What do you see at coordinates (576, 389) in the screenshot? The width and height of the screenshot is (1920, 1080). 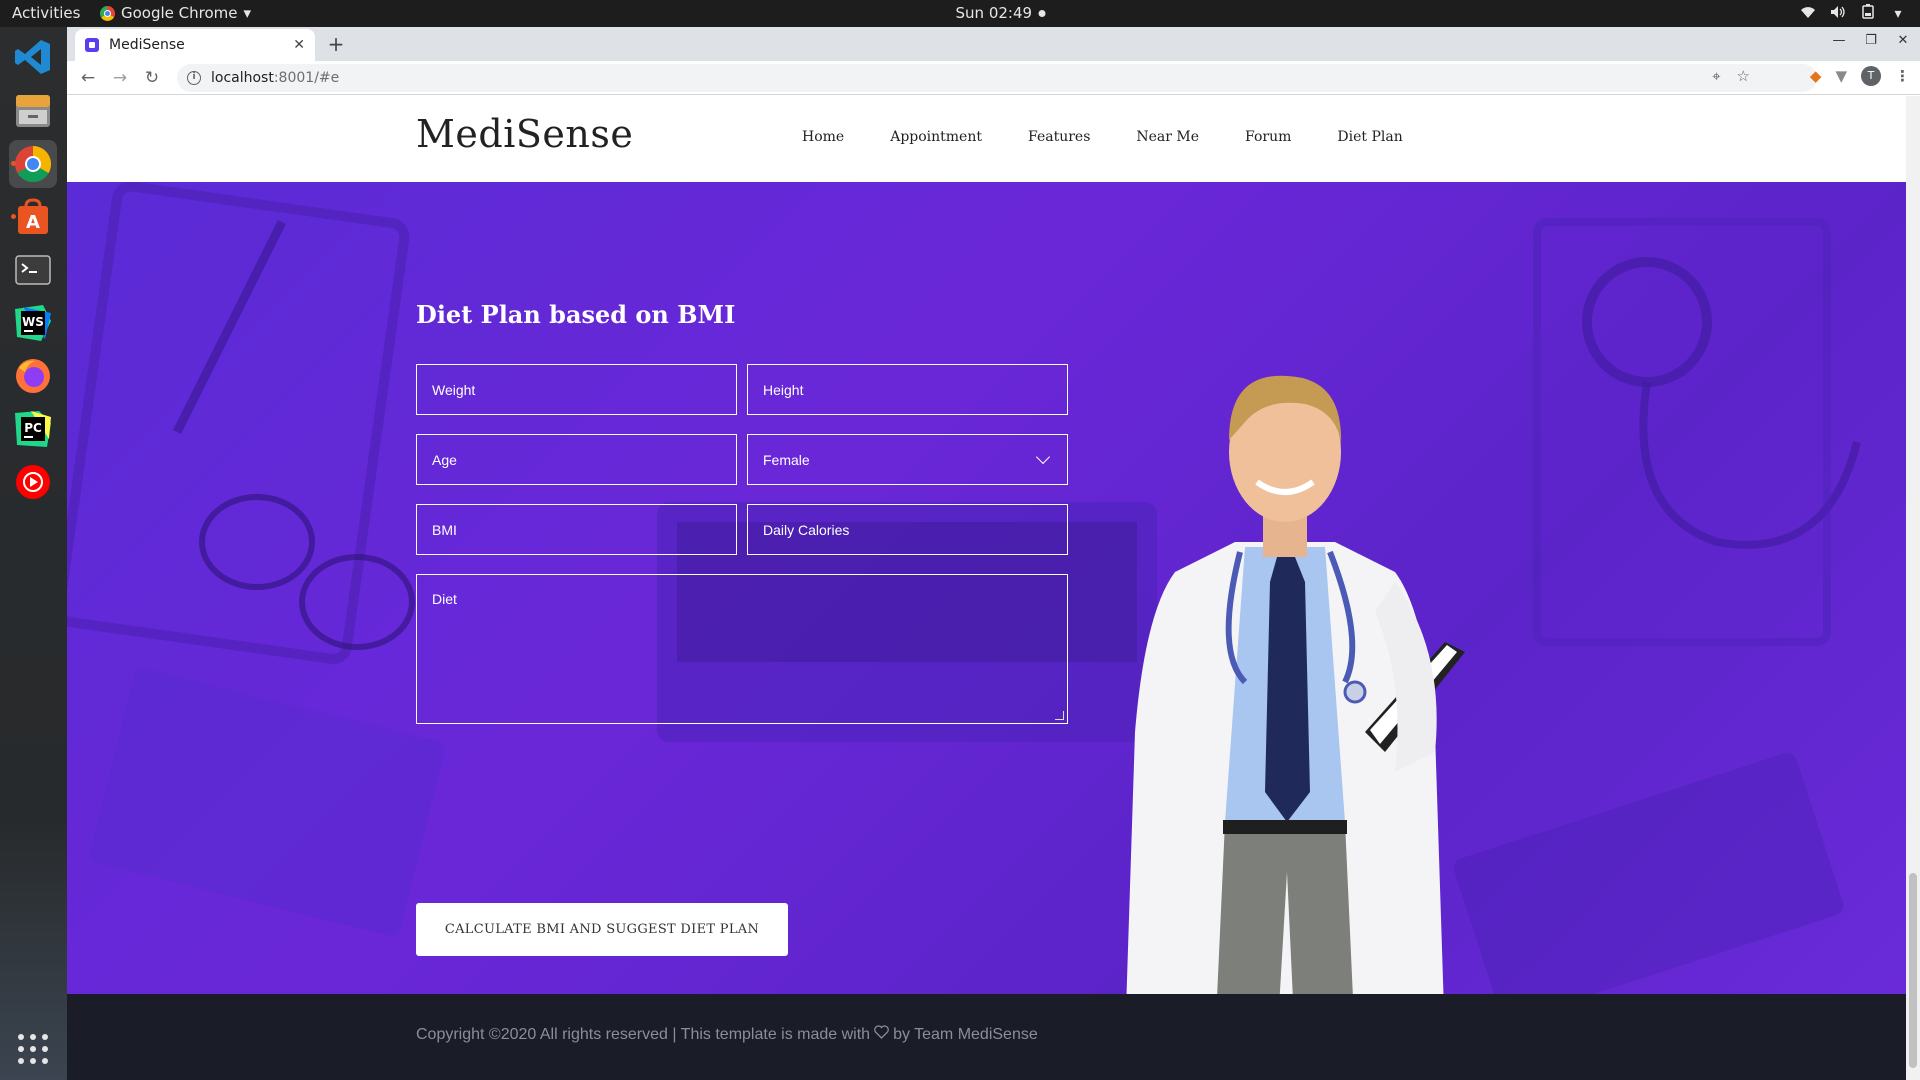 I see `weight-input` at bounding box center [576, 389].